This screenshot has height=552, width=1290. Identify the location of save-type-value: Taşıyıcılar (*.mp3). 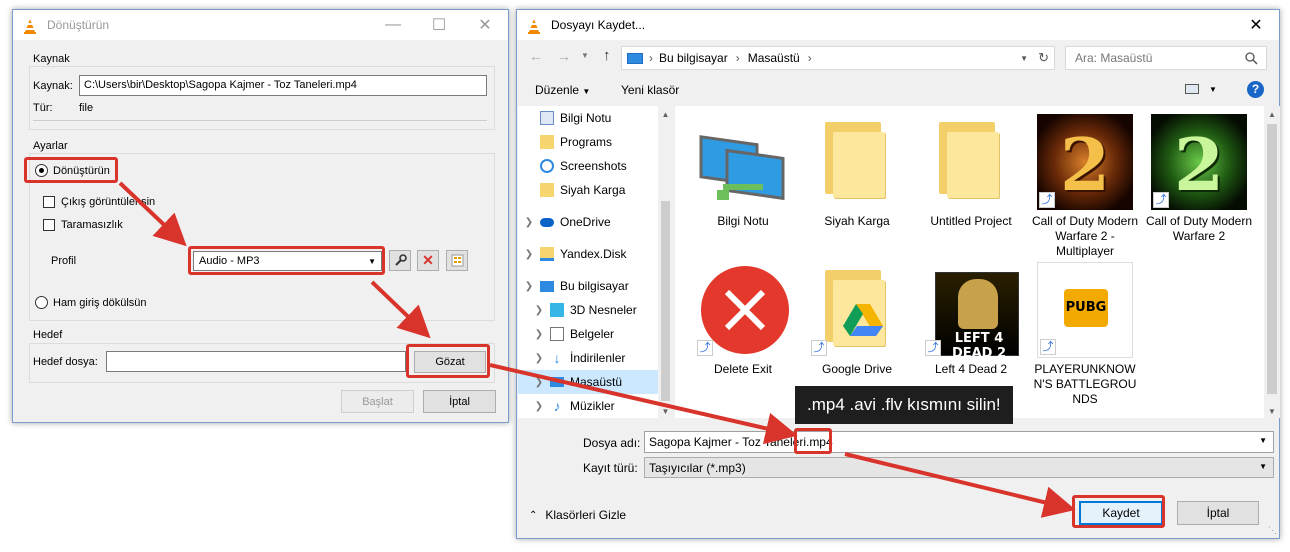
(697, 468).